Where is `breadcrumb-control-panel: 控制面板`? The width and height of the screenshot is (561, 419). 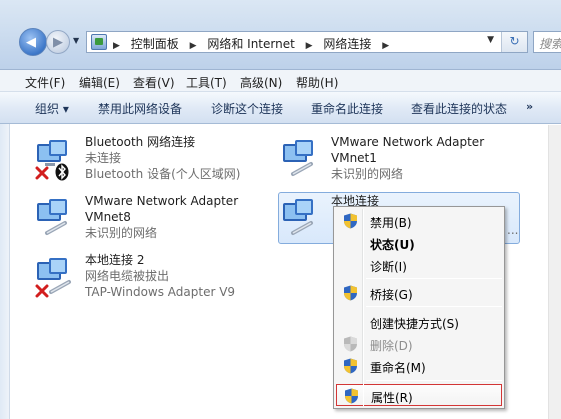
breadcrumb-control-panel: 控制面板 is located at coordinates (155, 44).